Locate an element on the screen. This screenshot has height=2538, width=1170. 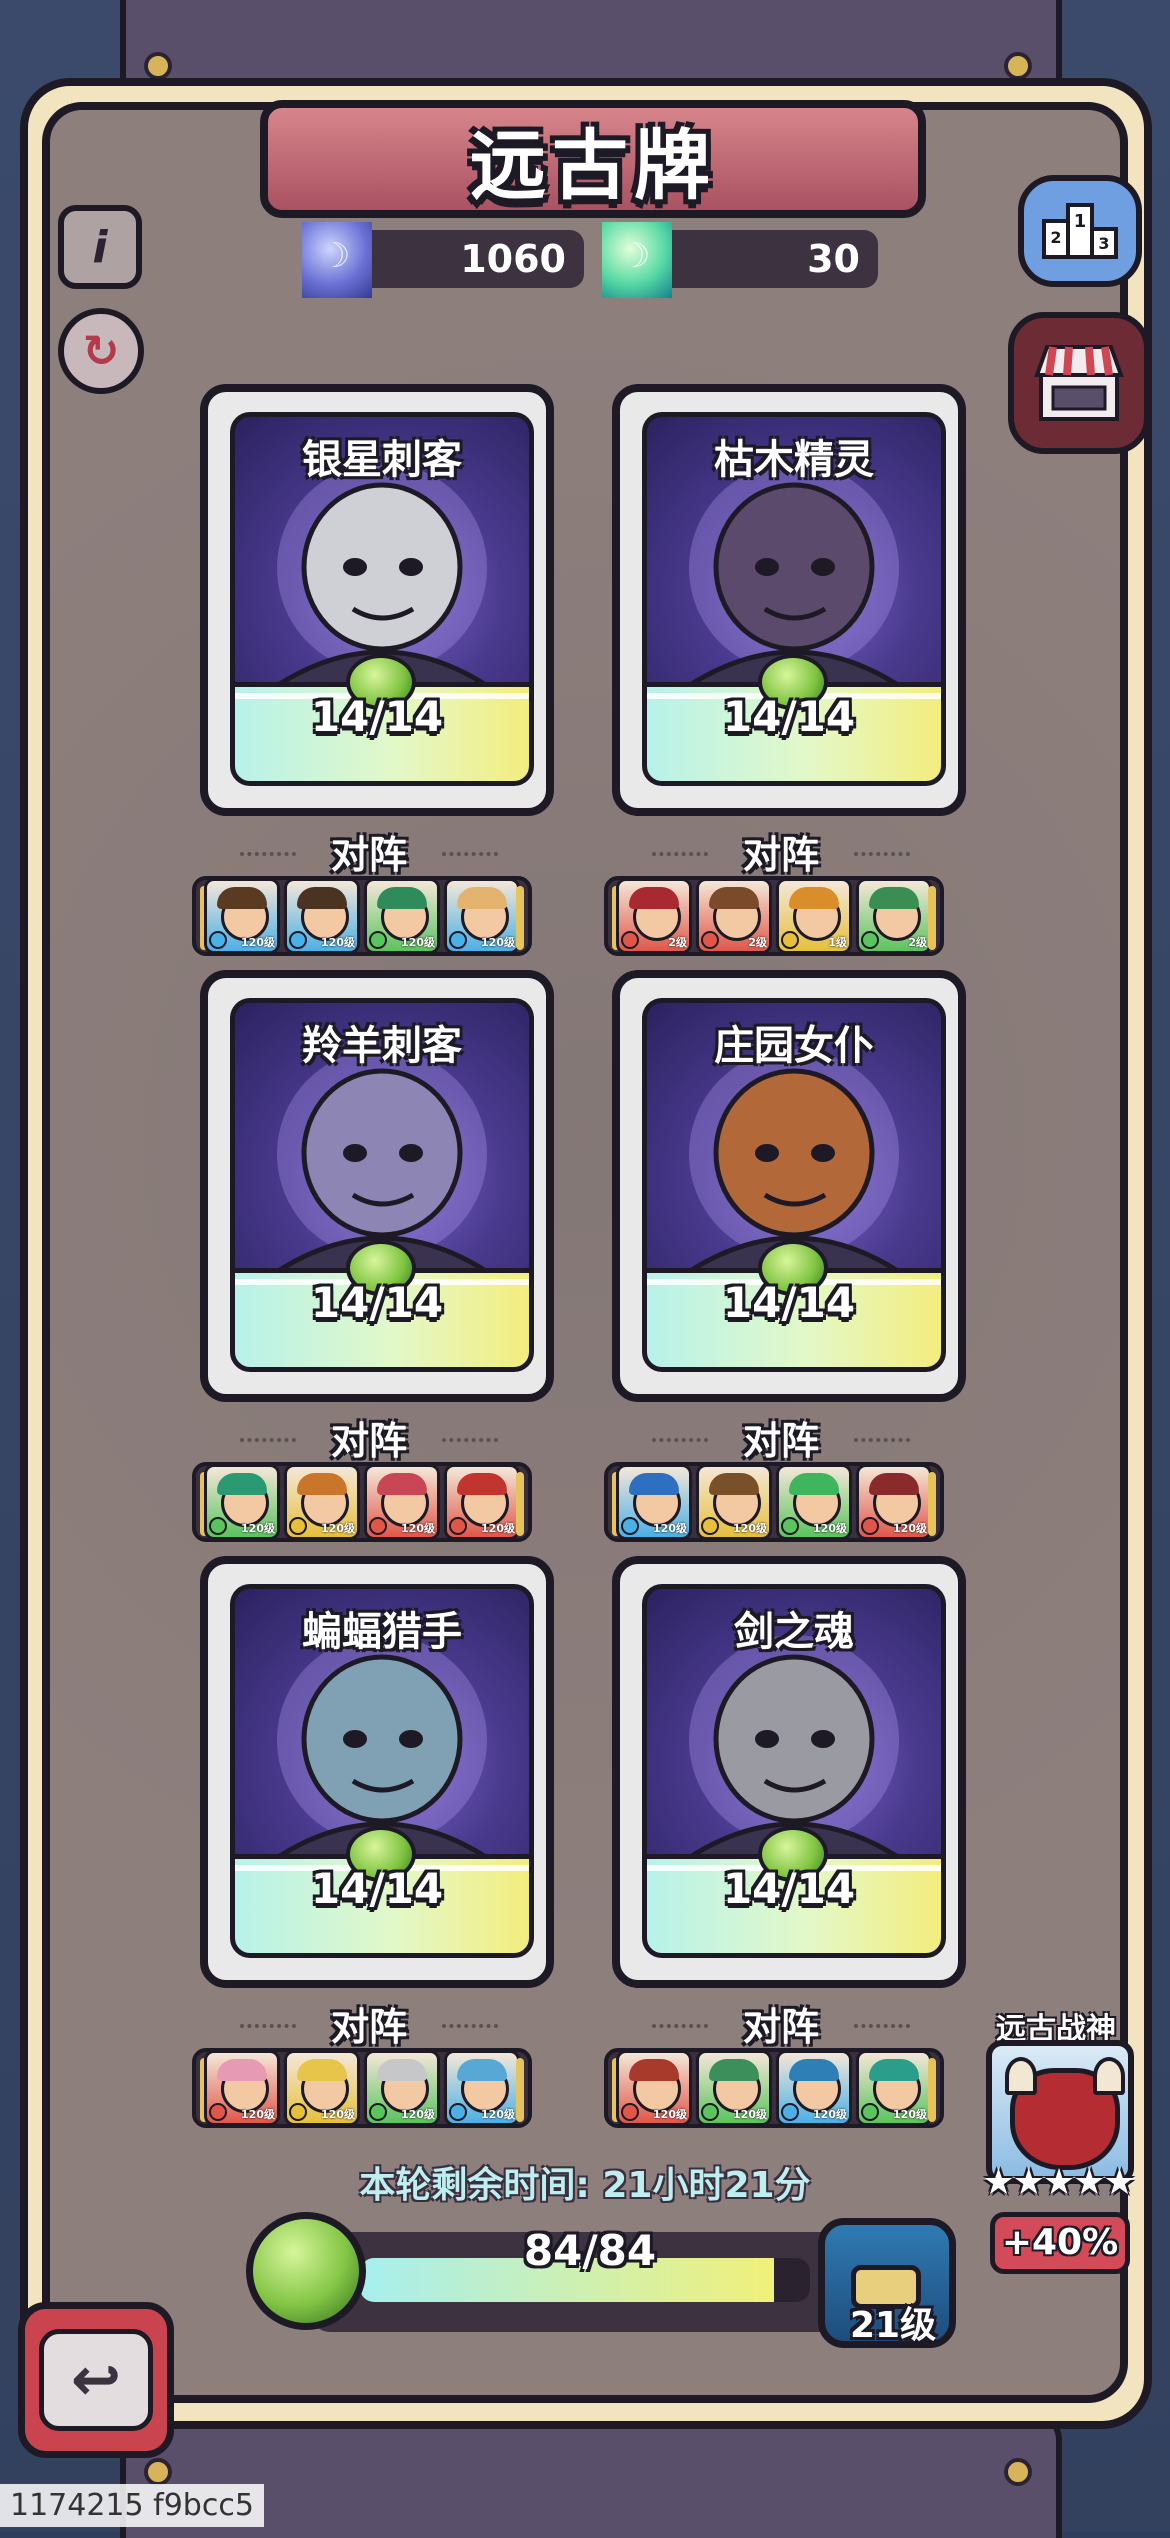
hero-card: 蝙蝠猎手 14/14 is located at coordinates (377, 1772).